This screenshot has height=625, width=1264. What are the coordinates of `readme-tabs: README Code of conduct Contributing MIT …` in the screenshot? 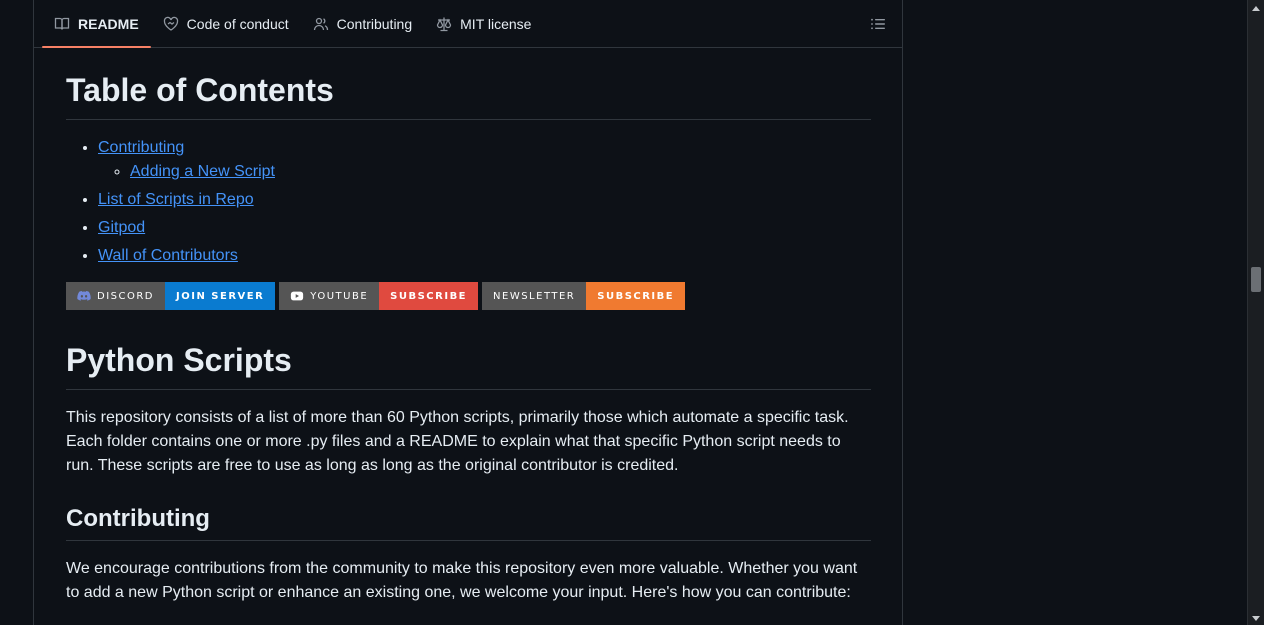 It's located at (468, 24).